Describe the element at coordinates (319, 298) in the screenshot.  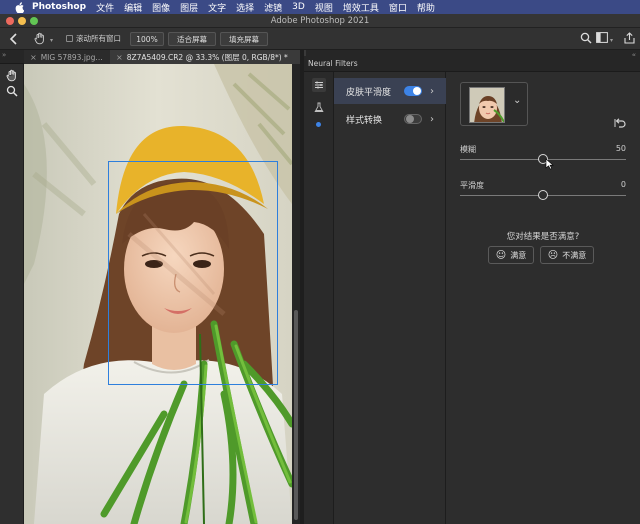
I see `filter-category-rail` at that location.